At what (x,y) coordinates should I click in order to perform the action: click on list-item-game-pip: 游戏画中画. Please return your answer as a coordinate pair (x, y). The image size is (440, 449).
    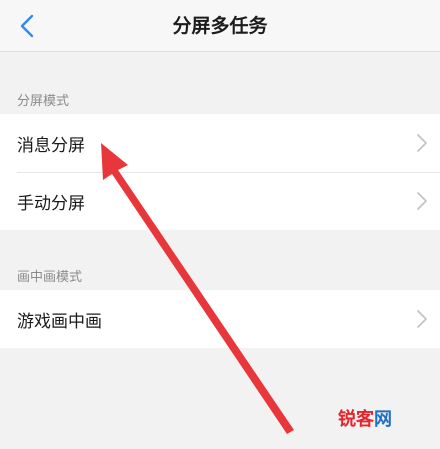
    Looking at the image, I should click on (220, 319).